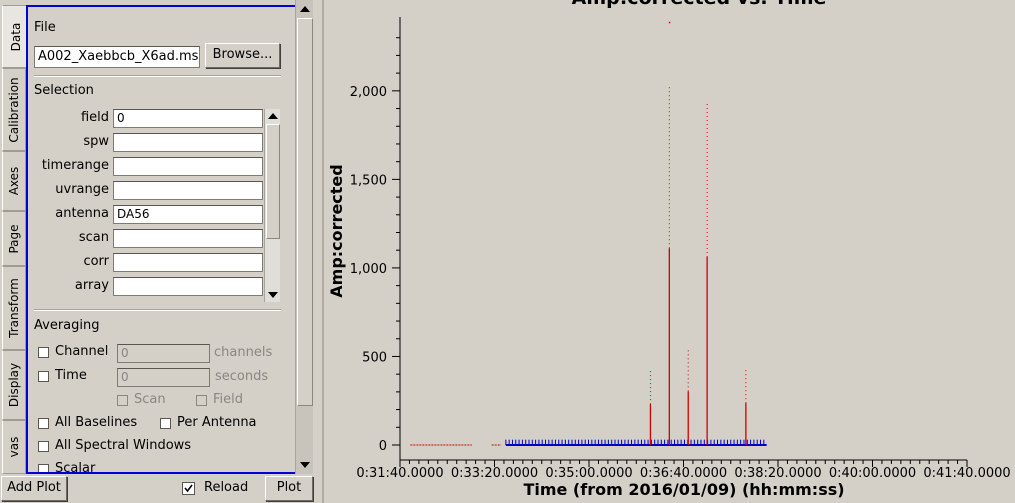 This screenshot has width=1015, height=503. I want to click on panel-scrollbar, so click(304, 237).